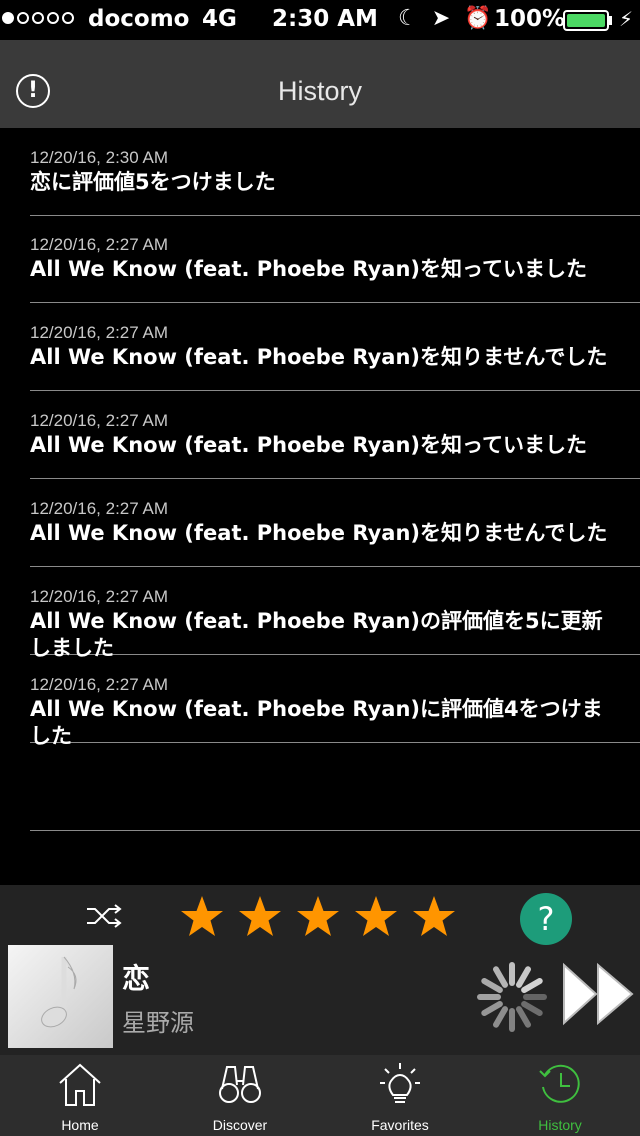  What do you see at coordinates (136, 978) in the screenshot?
I see `track-title: 恋` at bounding box center [136, 978].